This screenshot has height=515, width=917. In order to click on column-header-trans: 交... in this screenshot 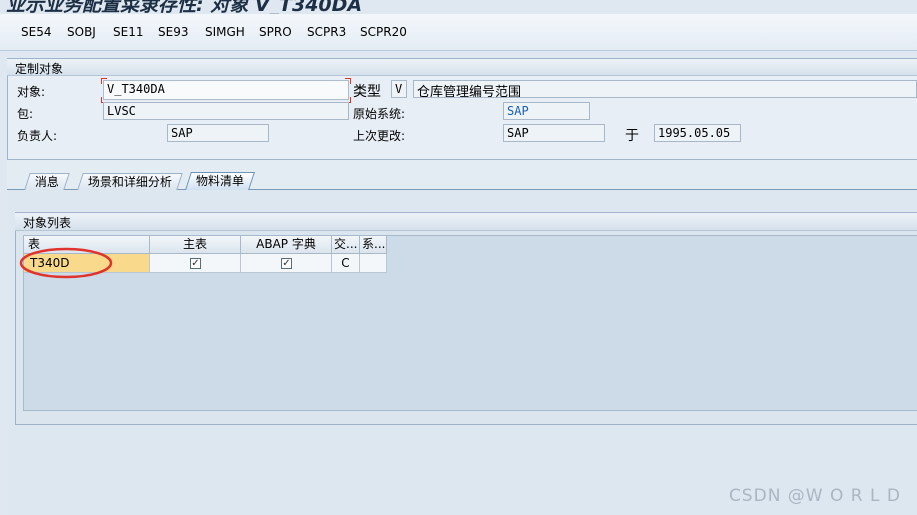, I will do `click(346, 245)`.